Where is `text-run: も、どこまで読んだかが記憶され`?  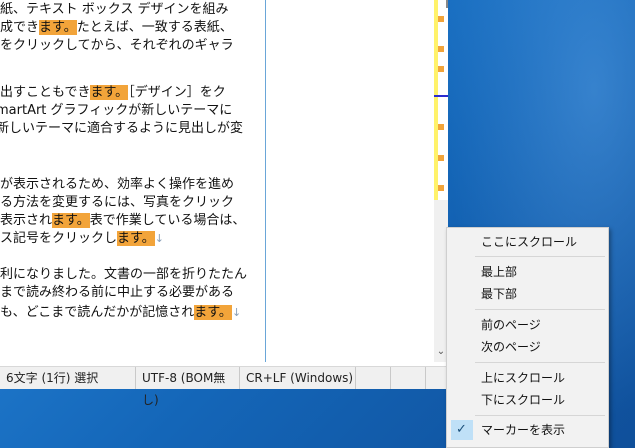 text-run: も、どこまで読んだかが記憶され is located at coordinates (97, 312).